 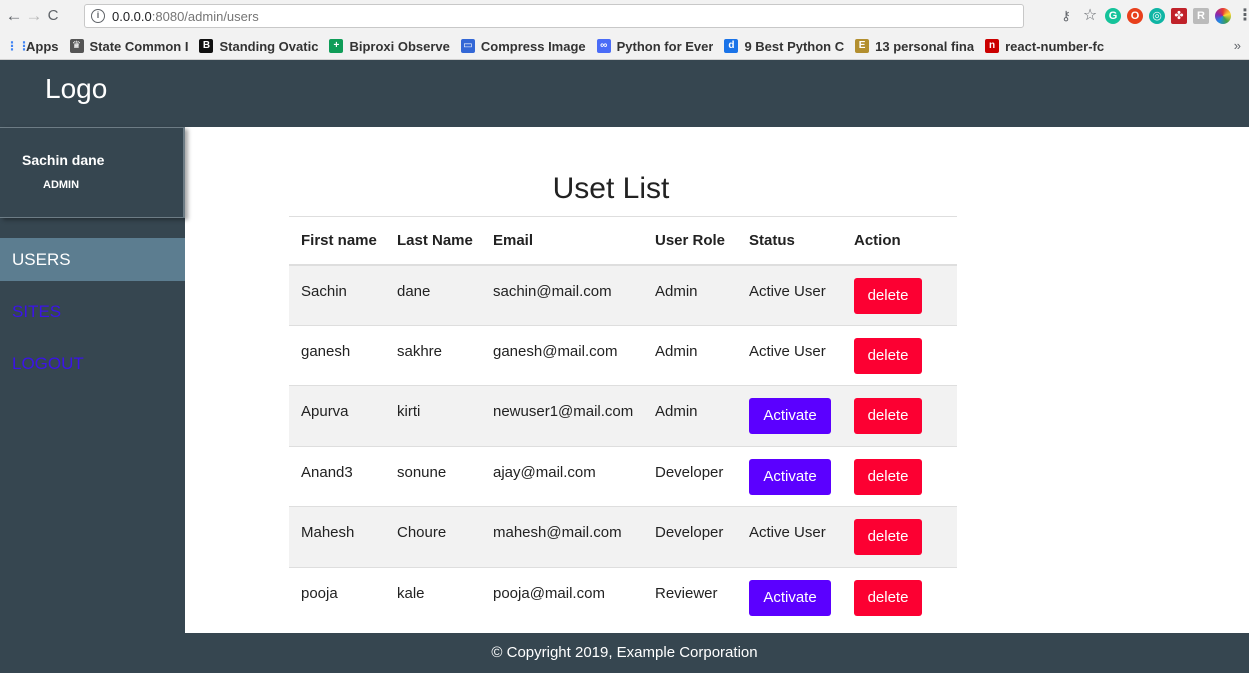 I want to click on sidebar: Sachin dane ADMIN USERS SITES LOGOUT, so click(x=92, y=380).